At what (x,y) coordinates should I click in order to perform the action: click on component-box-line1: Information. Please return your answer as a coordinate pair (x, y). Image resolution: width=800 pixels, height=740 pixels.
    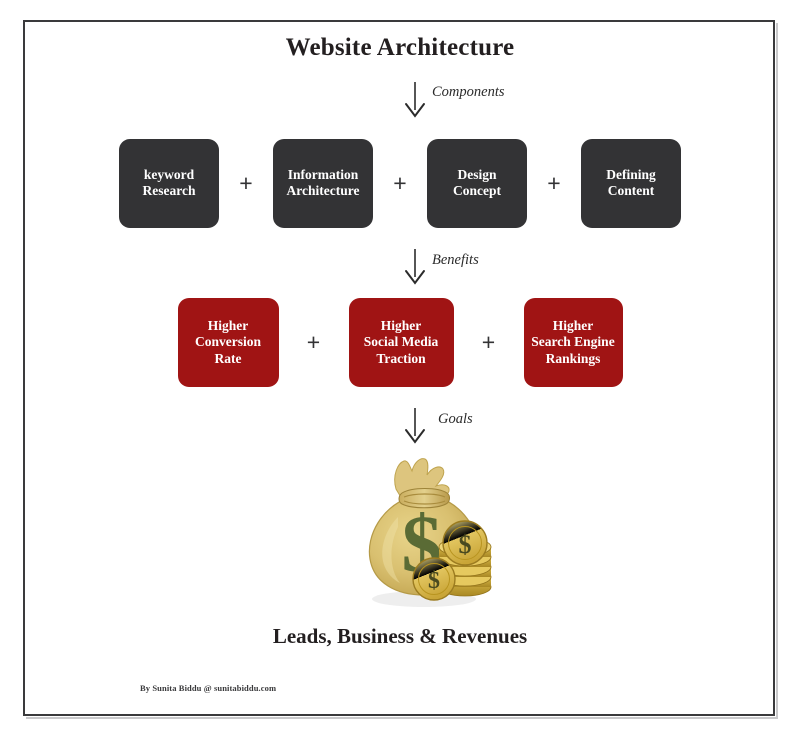
    Looking at the image, I should click on (323, 174).